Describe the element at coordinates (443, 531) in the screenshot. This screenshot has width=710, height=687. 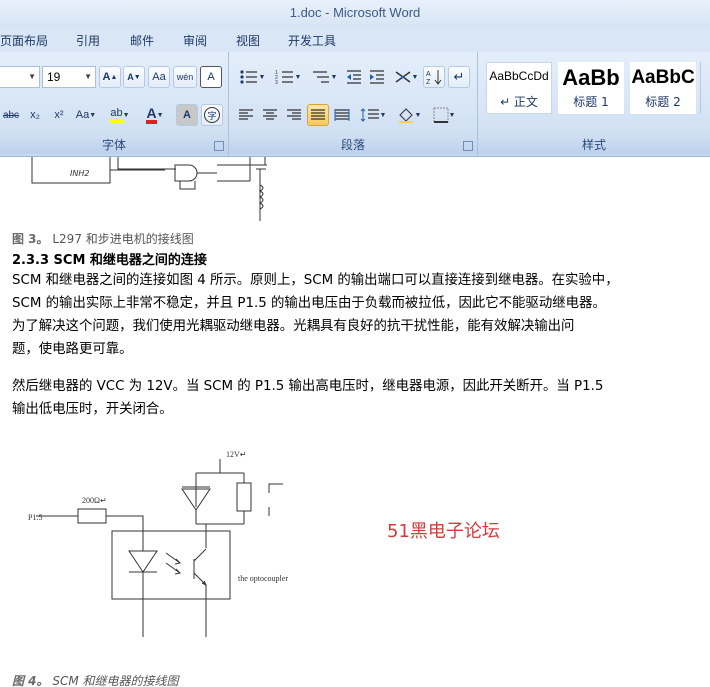
I see `forum-watermark: 51黑电子论坛` at that location.